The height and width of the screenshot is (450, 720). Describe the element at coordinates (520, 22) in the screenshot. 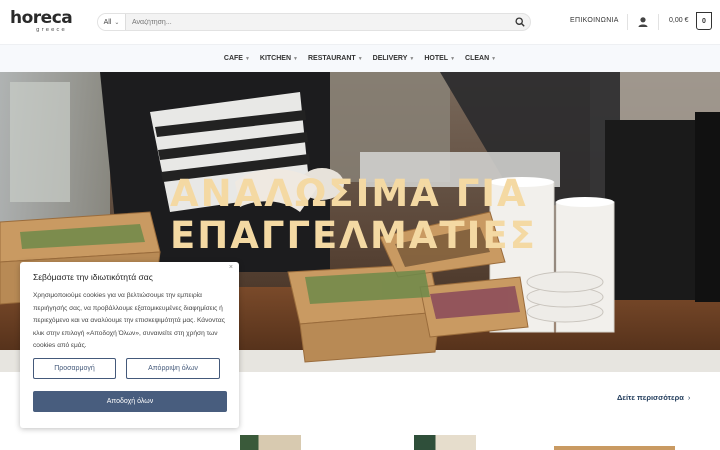

I see `search-icon` at that location.